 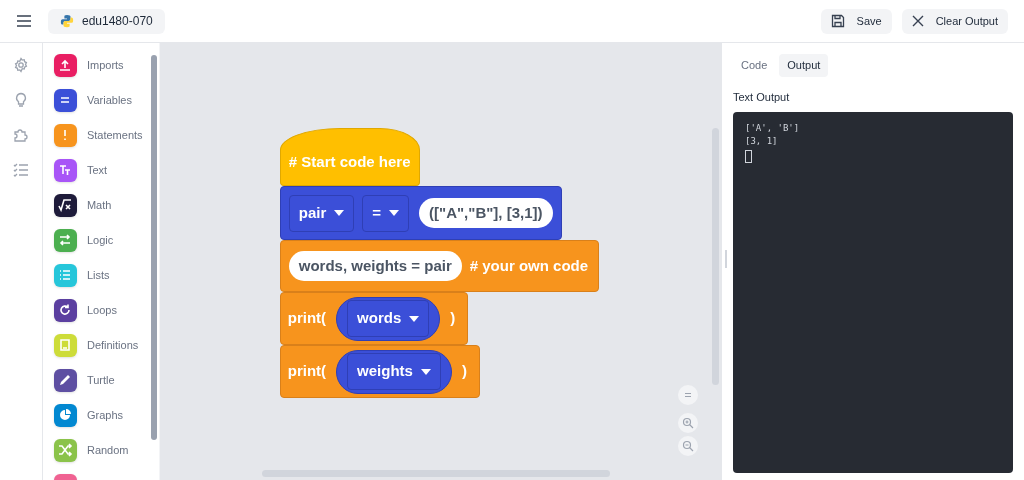 I want to click on category-item: Text, so click(x=106, y=170).